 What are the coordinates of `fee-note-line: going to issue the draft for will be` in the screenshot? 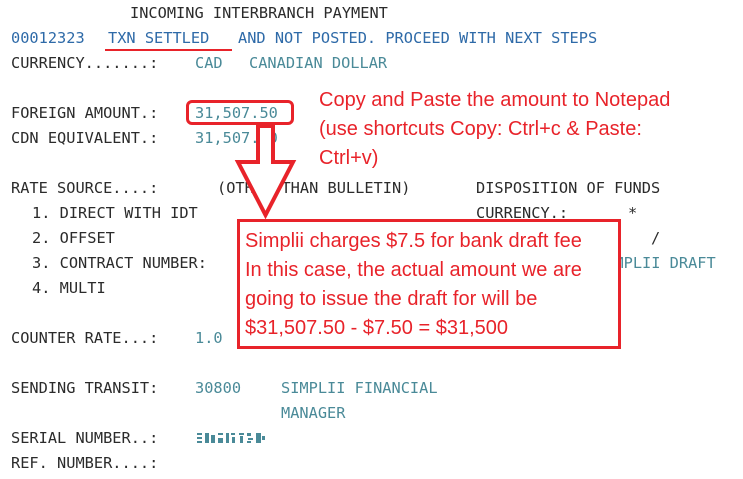 It's located at (391, 299).